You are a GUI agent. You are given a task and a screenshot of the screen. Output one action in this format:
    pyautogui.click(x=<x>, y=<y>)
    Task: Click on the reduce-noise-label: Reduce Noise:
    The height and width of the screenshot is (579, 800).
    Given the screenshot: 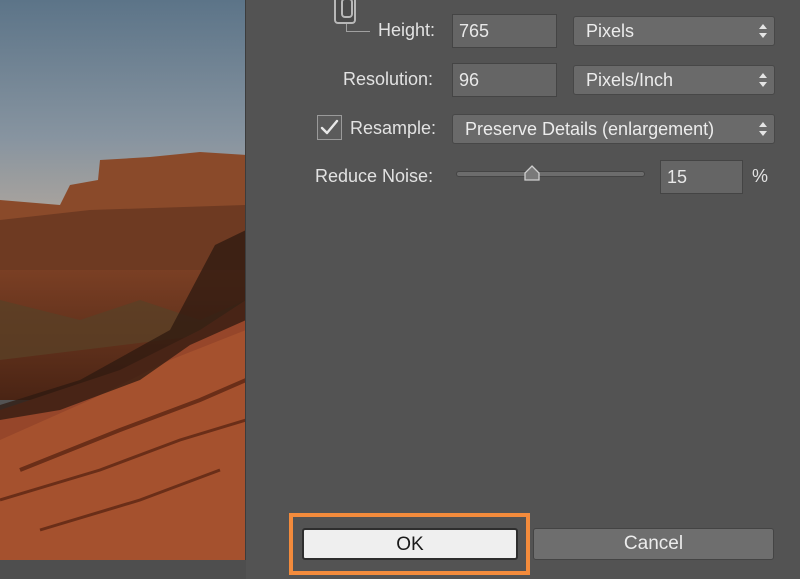 What is the action you would take?
    pyautogui.click(x=374, y=176)
    